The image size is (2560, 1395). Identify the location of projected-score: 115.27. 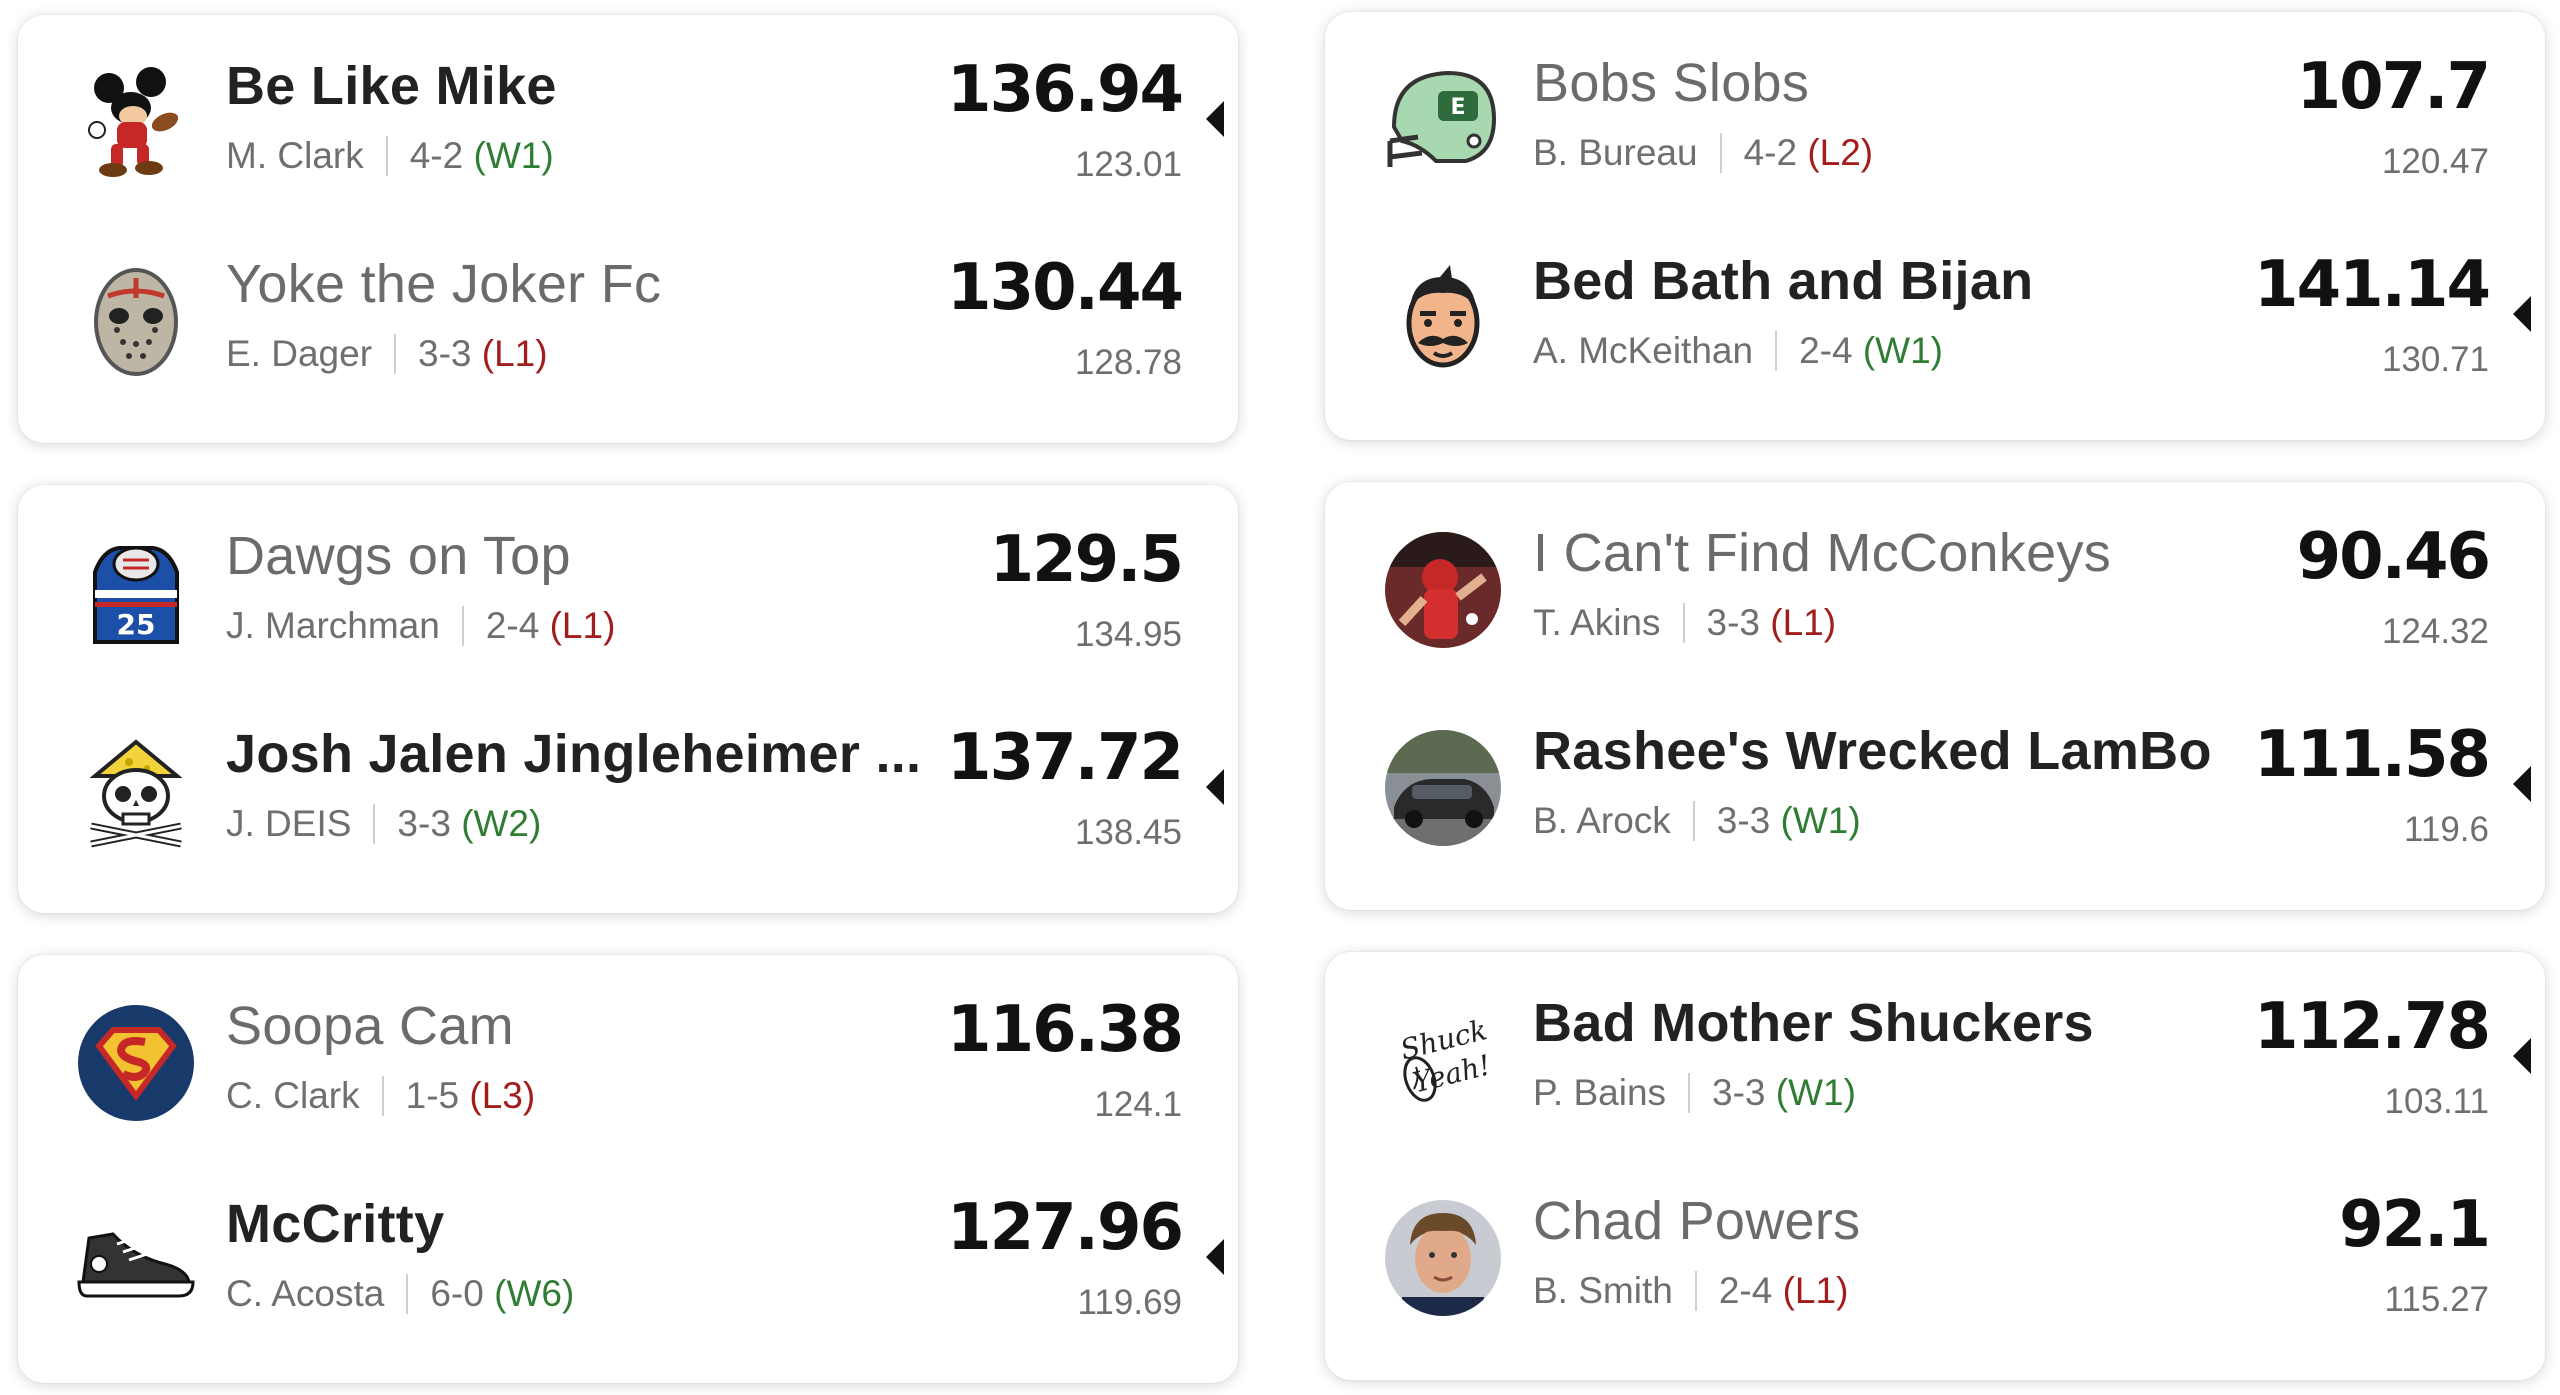
(2436, 1299).